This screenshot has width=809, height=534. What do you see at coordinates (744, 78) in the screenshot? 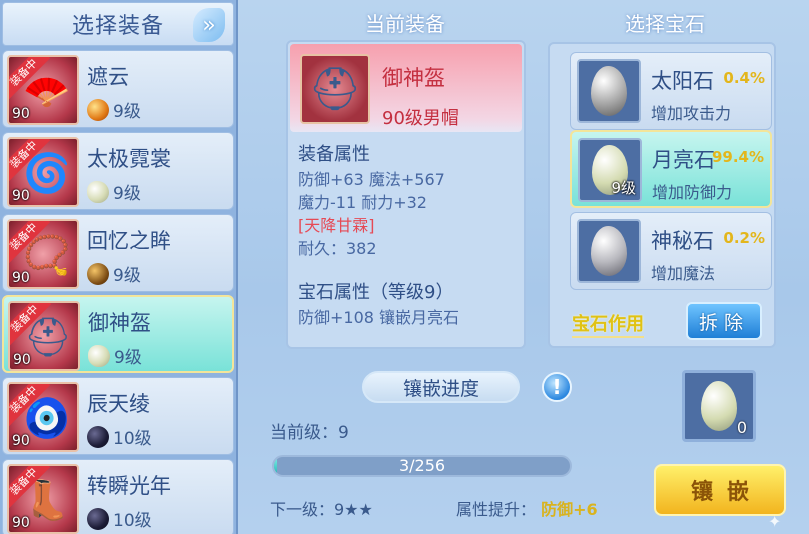
I see `gem-percentage: 0.4%` at bounding box center [744, 78].